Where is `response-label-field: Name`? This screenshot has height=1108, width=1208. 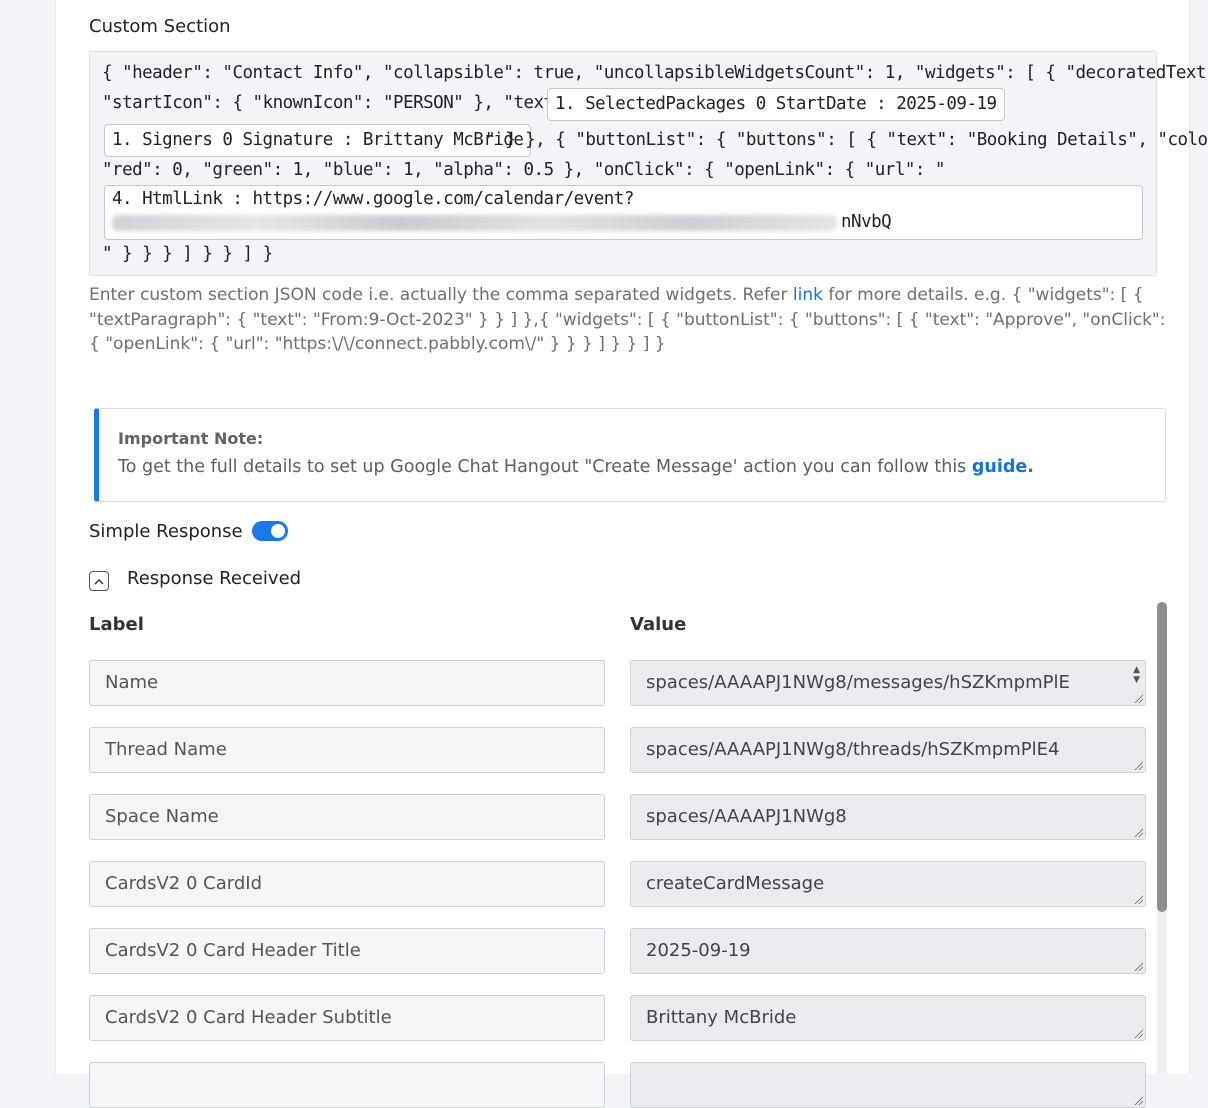 response-label-field: Name is located at coordinates (347, 683).